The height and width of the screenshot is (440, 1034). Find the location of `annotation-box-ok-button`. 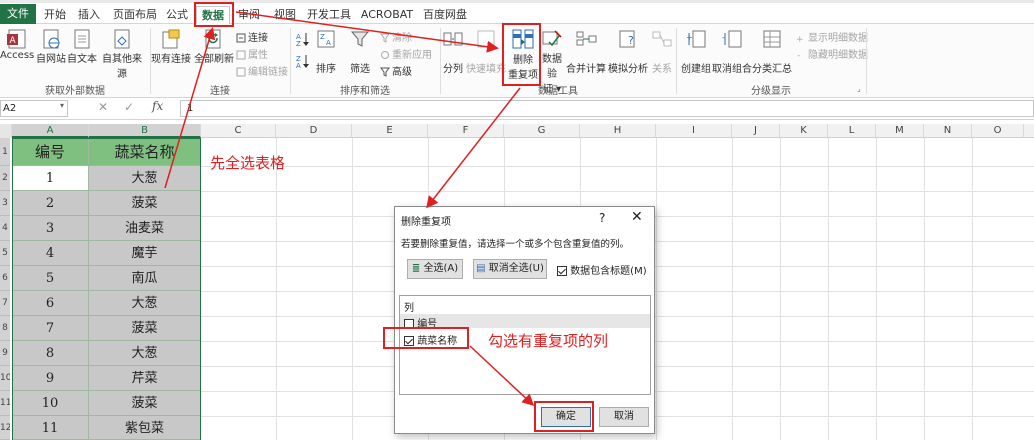

annotation-box-ok-button is located at coordinates (564, 416).